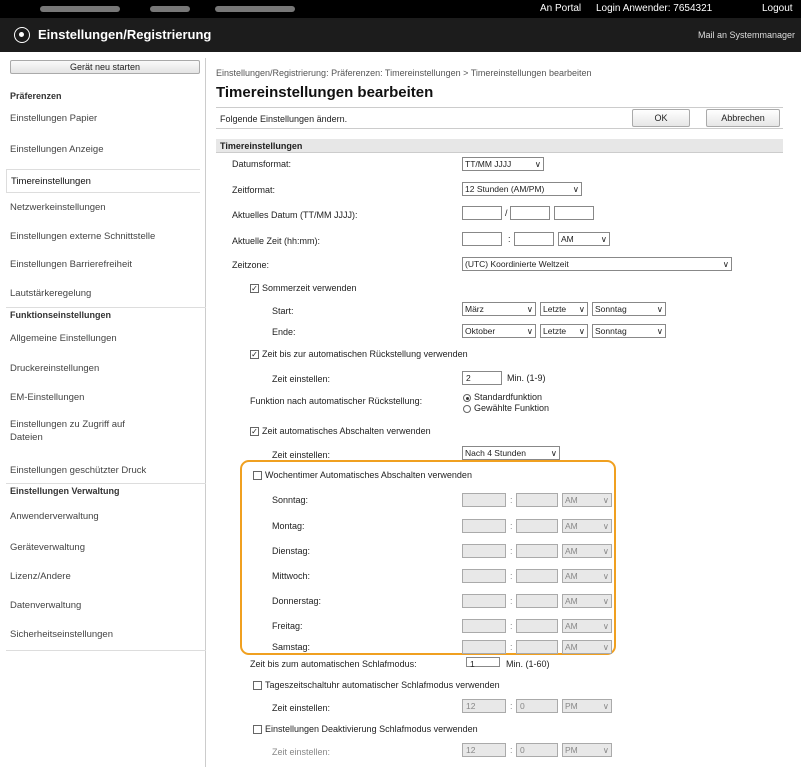 The image size is (801, 767). What do you see at coordinates (574, 213) in the screenshot?
I see `date-year-input` at bounding box center [574, 213].